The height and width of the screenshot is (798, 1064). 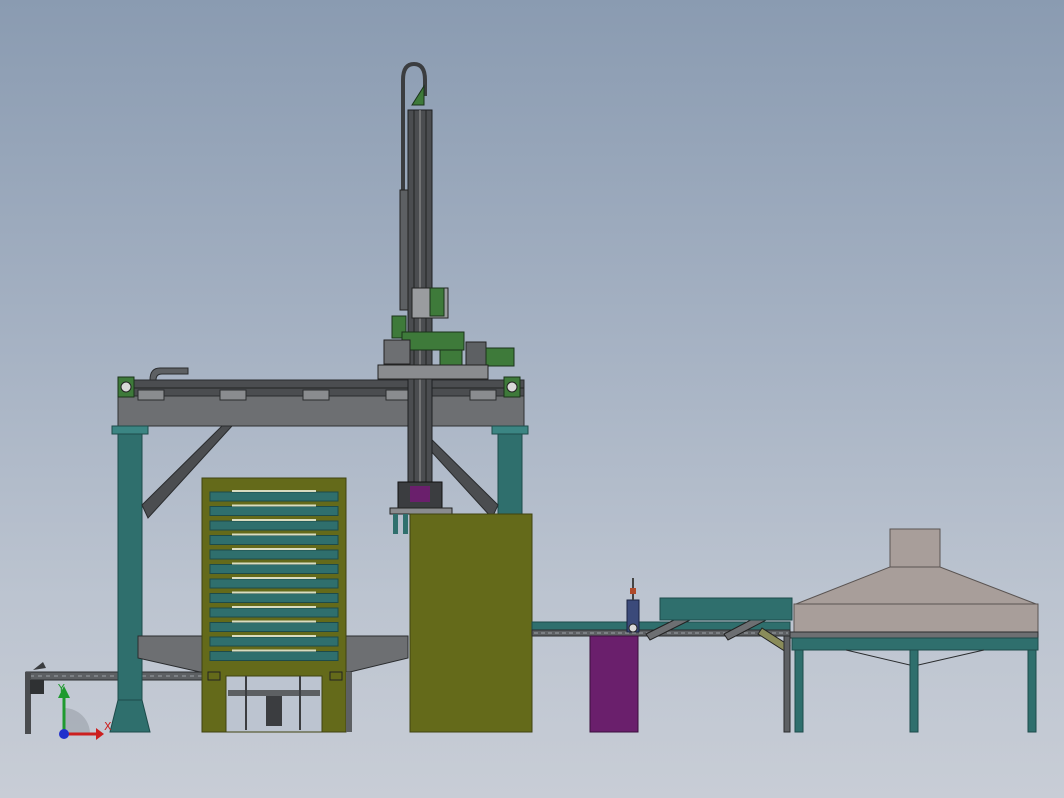 I want to click on exhaust-hood-station, so click(x=914, y=630).